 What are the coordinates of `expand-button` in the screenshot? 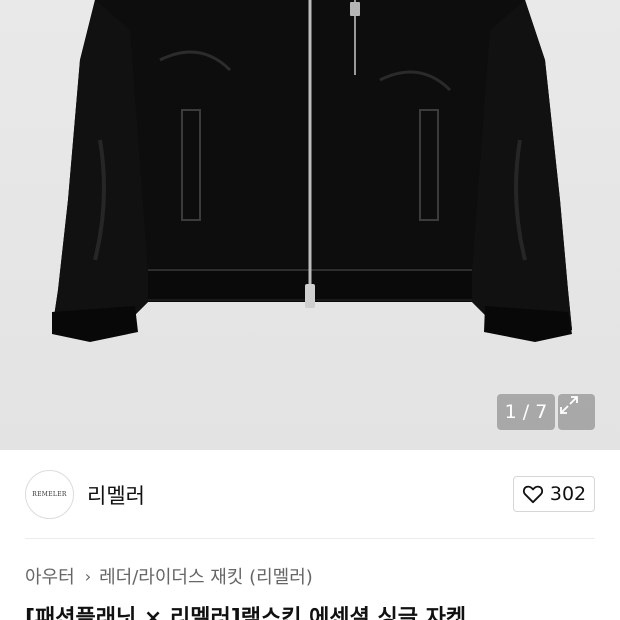 It's located at (576, 412).